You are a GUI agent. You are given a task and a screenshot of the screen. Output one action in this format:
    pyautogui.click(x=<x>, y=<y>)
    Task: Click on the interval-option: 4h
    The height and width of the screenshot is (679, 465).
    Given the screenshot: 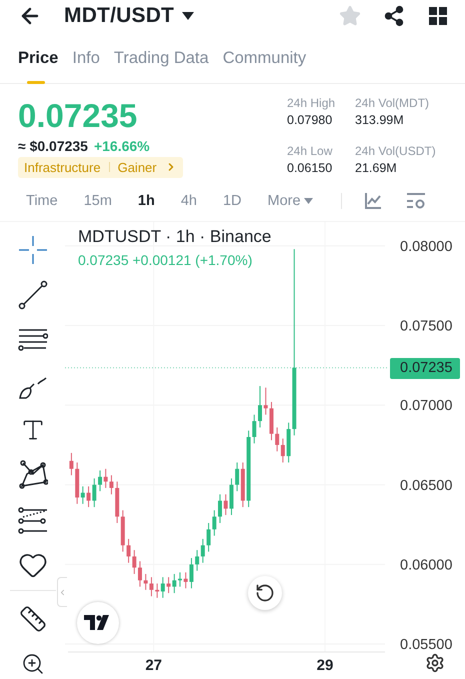 What is the action you would take?
    pyautogui.click(x=188, y=201)
    